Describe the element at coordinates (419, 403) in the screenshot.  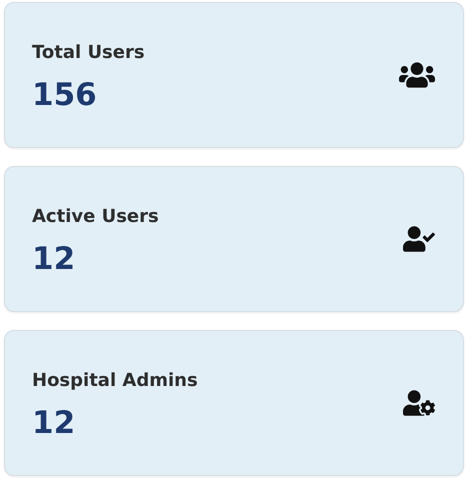
I see `user-gear-icon` at that location.